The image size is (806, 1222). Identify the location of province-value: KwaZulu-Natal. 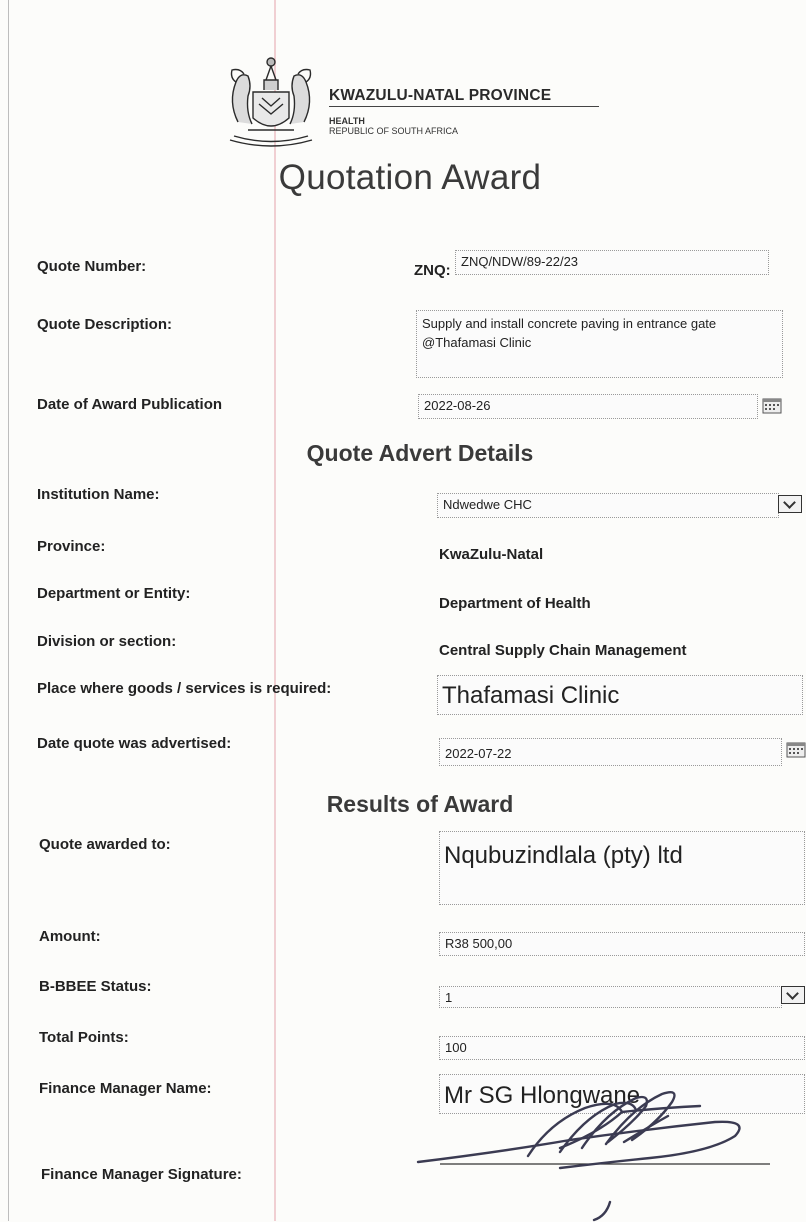
(491, 554).